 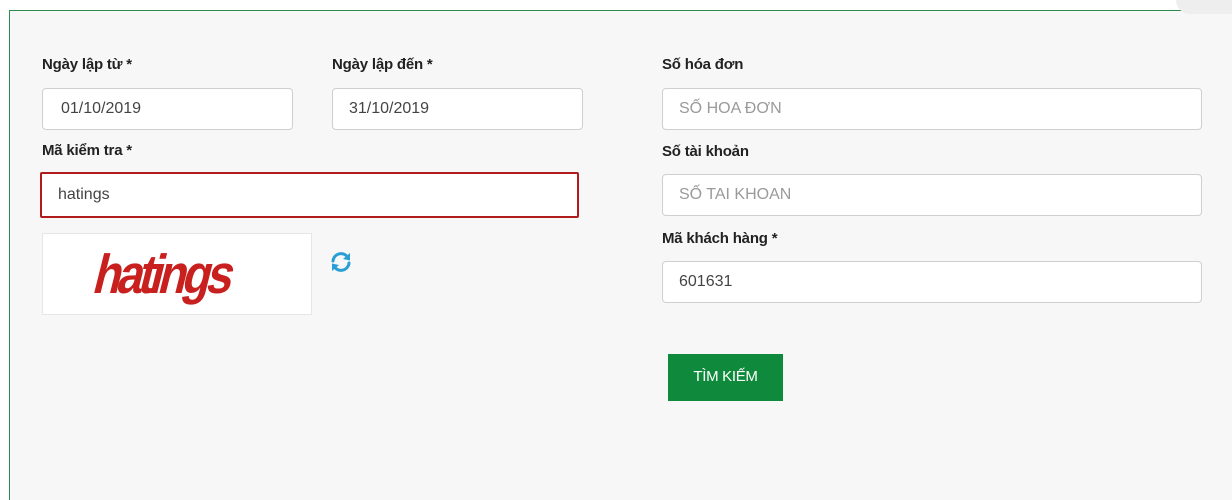 What do you see at coordinates (457, 109) in the screenshot?
I see `date-to-input: 31/10/2019` at bounding box center [457, 109].